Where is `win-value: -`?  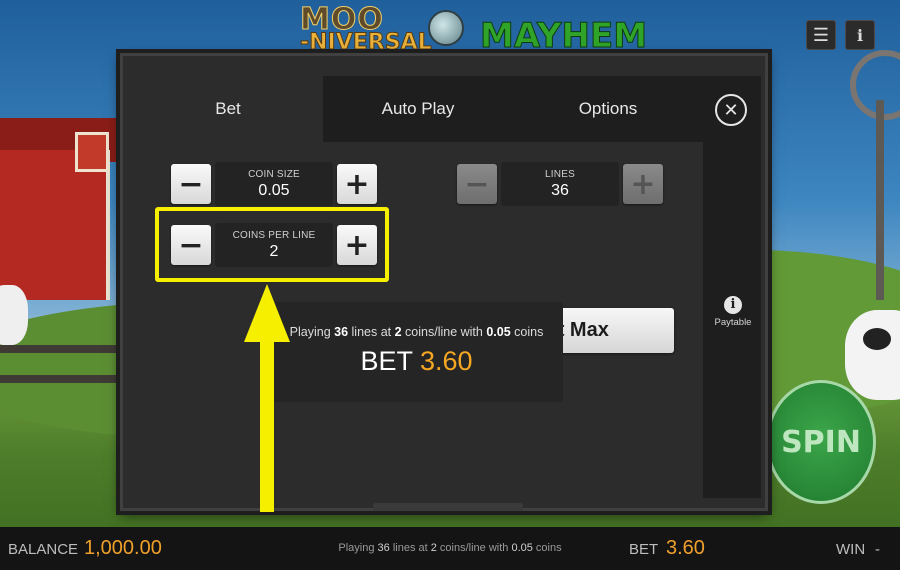 win-value: - is located at coordinates (877, 549).